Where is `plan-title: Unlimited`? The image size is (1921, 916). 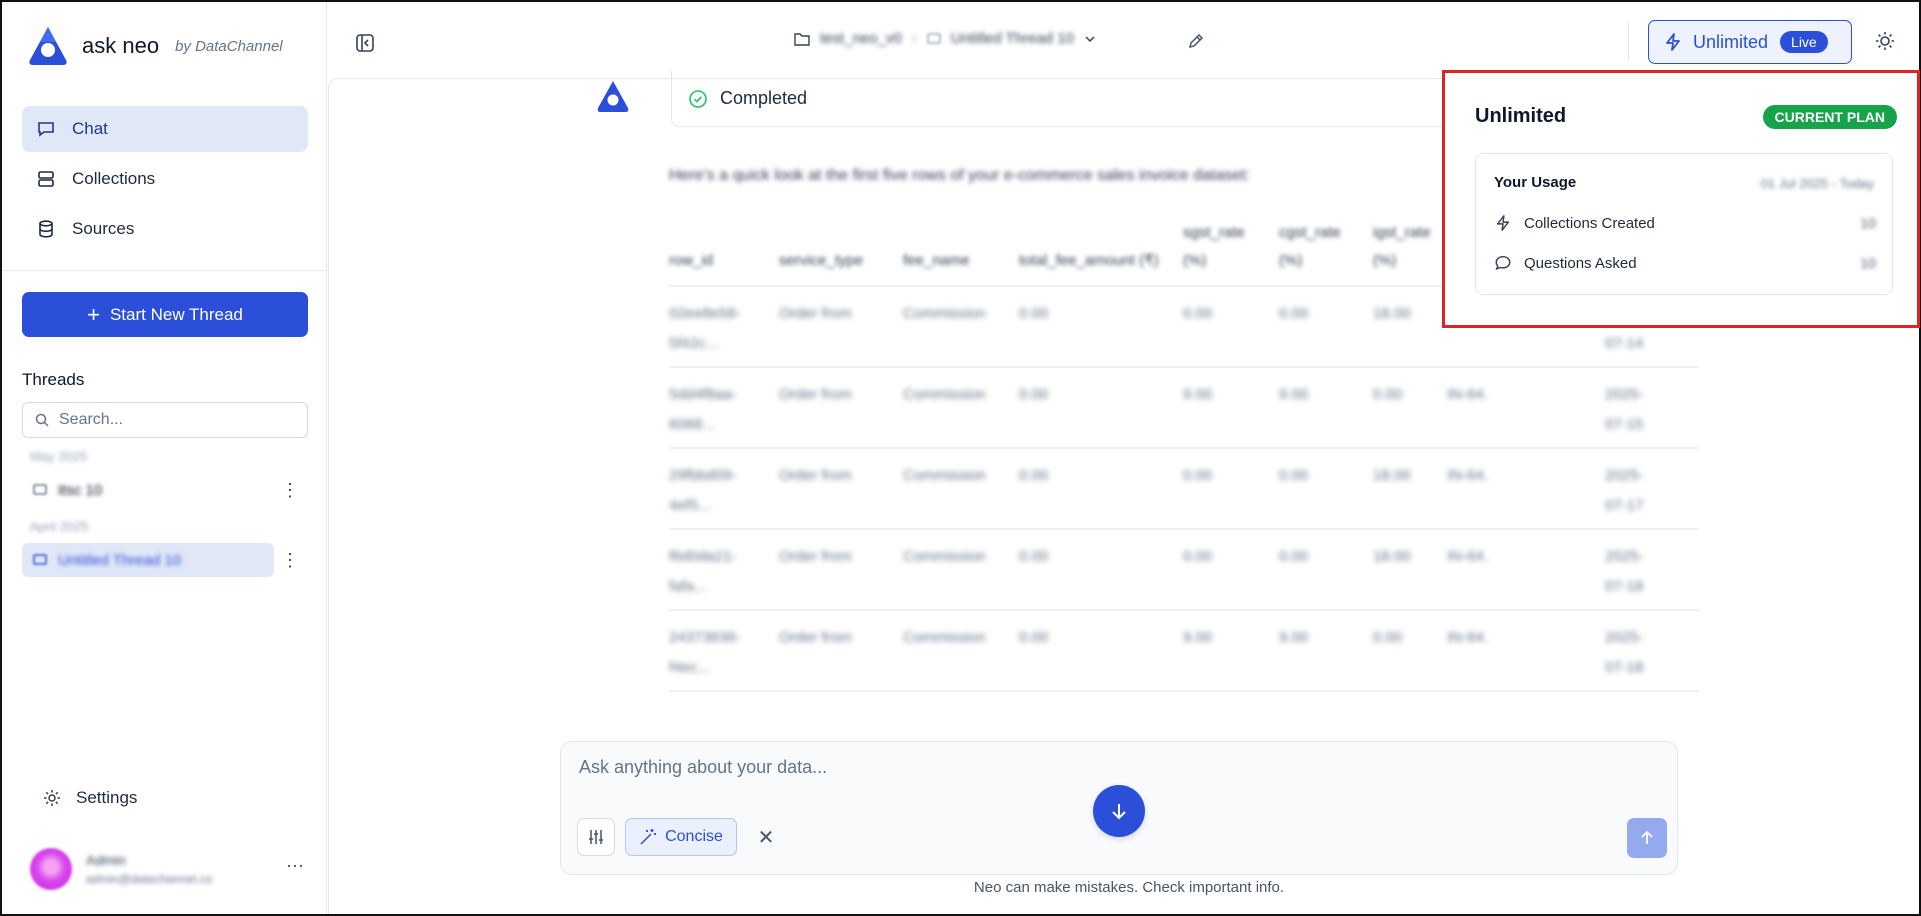
plan-title: Unlimited is located at coordinates (1521, 116).